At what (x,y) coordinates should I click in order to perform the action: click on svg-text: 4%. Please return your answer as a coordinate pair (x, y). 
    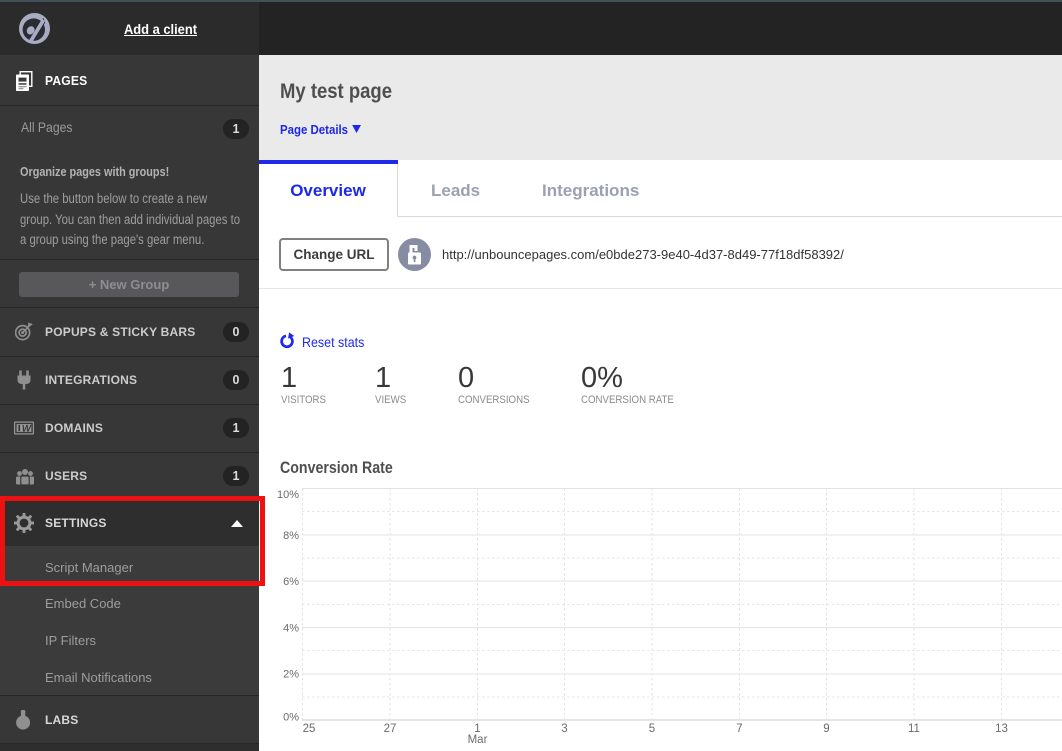
    Looking at the image, I should click on (291, 628).